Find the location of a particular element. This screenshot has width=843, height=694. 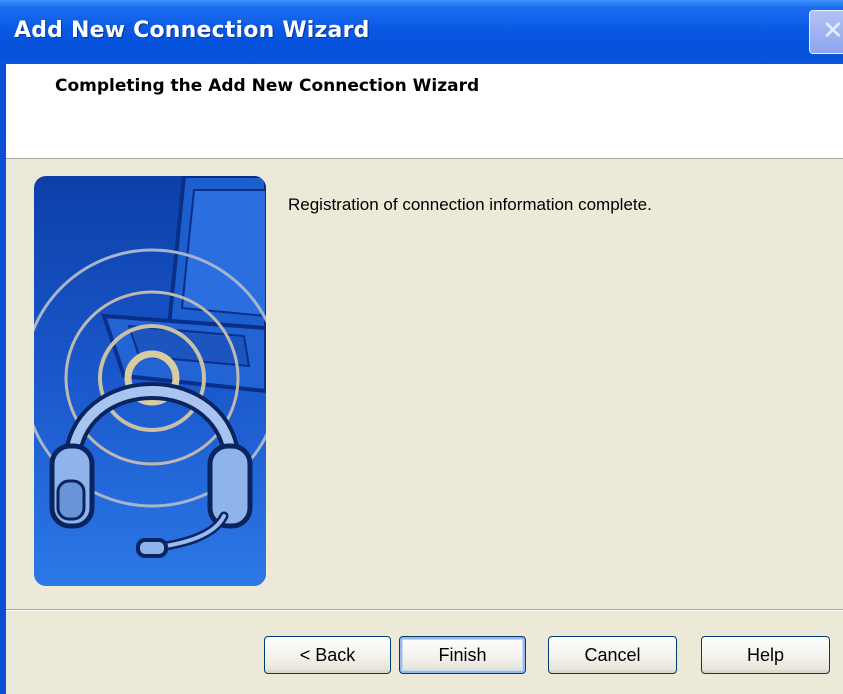

close-icon: ✕ is located at coordinates (832, 31).